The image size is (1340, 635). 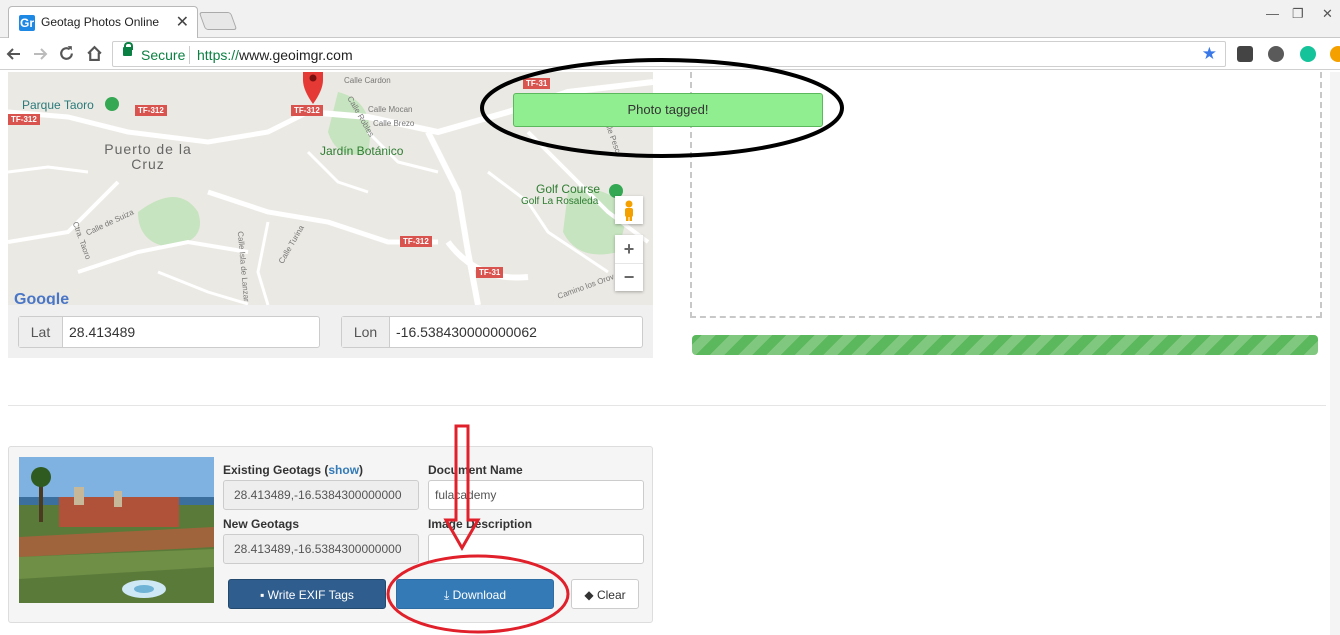 What do you see at coordinates (40, 54) in the screenshot?
I see `forward-icon` at bounding box center [40, 54].